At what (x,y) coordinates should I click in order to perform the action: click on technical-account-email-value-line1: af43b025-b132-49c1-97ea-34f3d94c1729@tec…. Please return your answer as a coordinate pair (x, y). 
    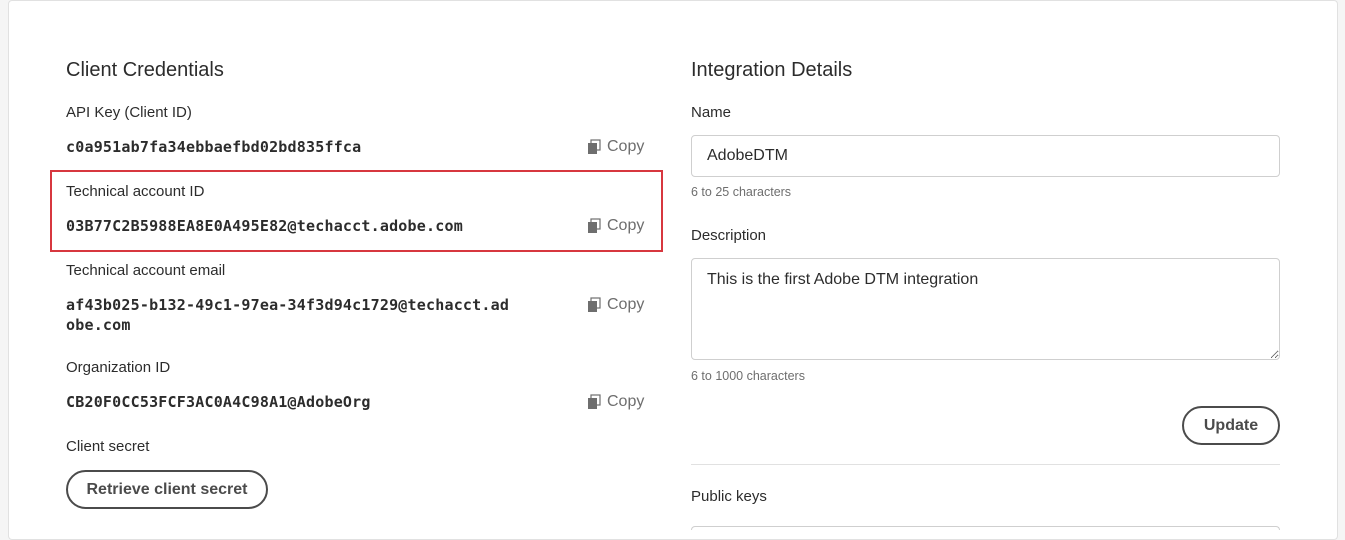
    Looking at the image, I should click on (288, 305).